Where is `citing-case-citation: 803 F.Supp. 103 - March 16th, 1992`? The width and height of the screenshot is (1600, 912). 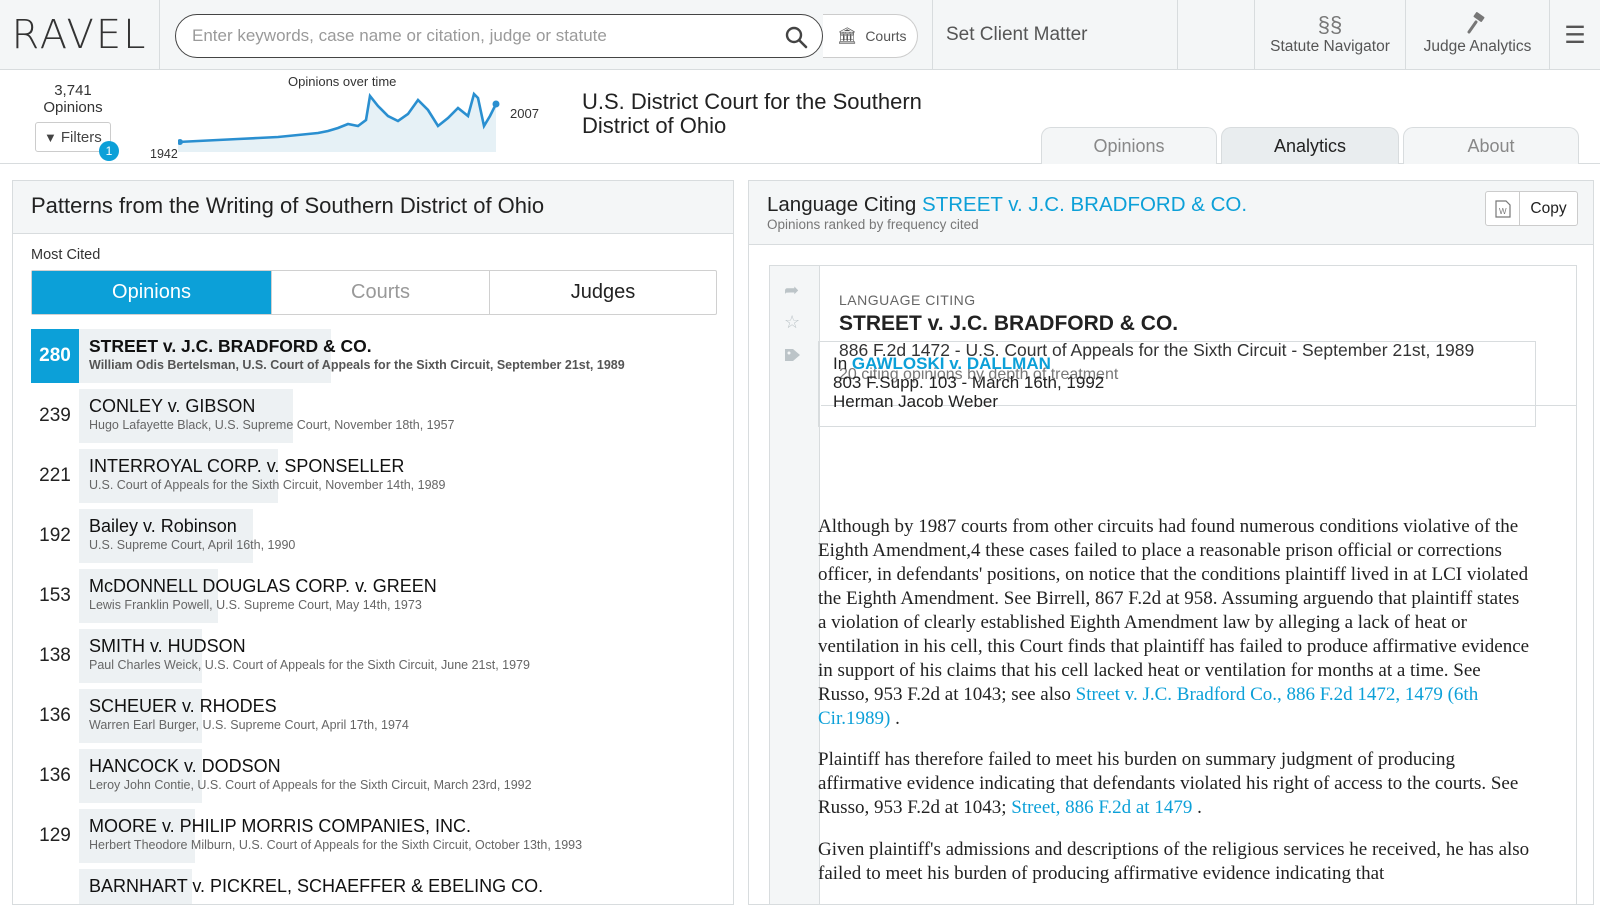 citing-case-citation: 803 F.Supp. 103 - March 16th, 1992 is located at coordinates (969, 382).